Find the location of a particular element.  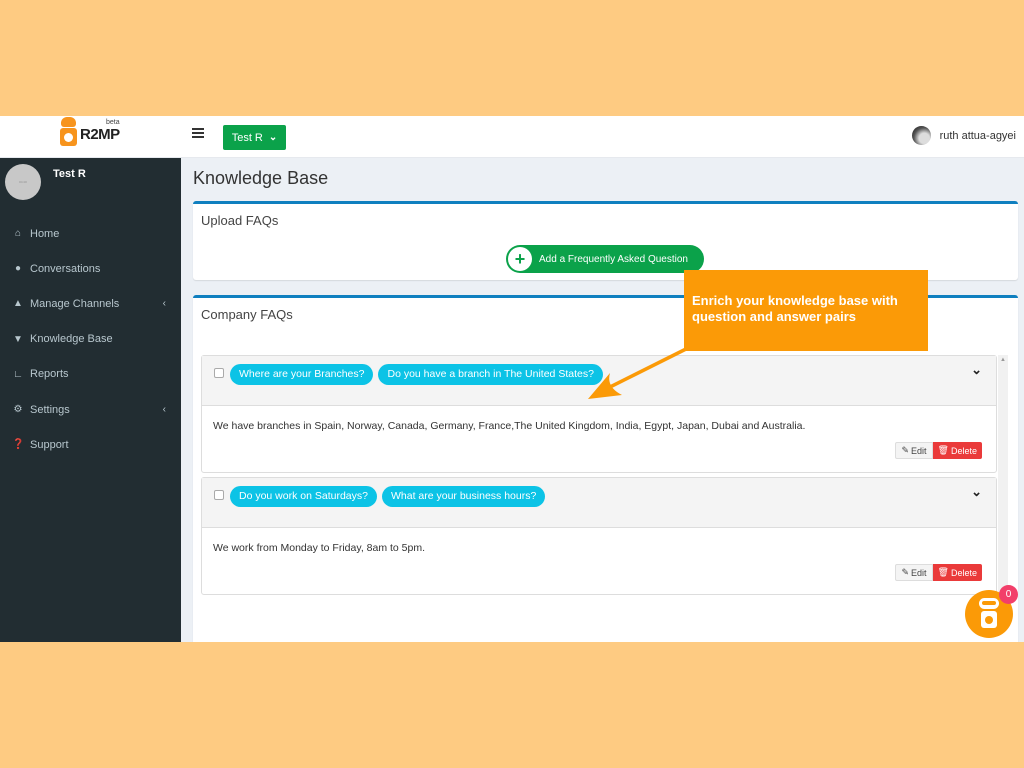

sidebar-item-support: ❓ Support is located at coordinates (90, 444).